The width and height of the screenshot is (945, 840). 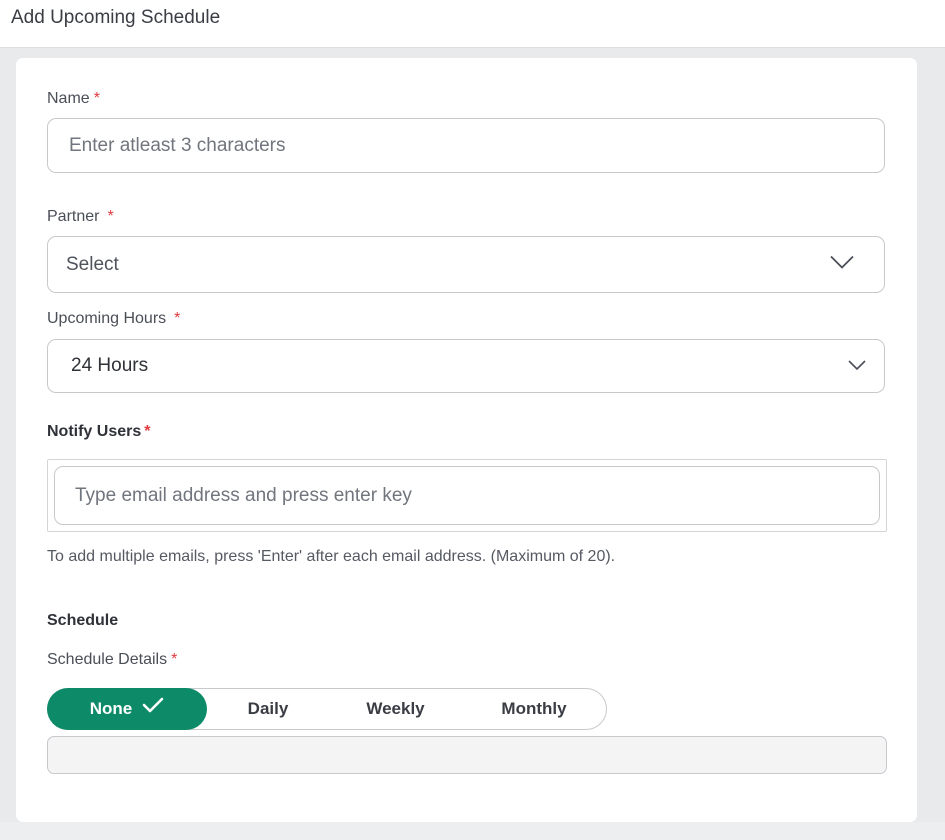 I want to click on schedule-details-required-mark: *, so click(x=174, y=659).